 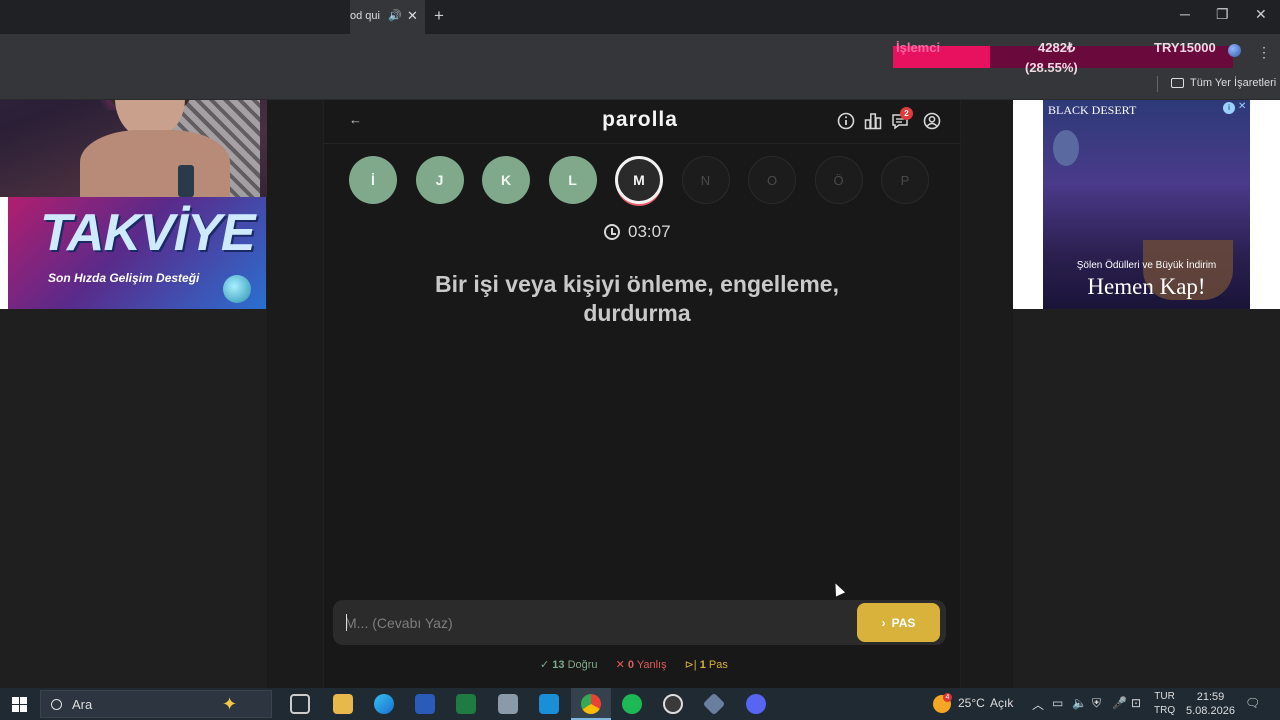 What do you see at coordinates (690, 665) in the screenshot?
I see `skip-icon: ⊳|` at bounding box center [690, 665].